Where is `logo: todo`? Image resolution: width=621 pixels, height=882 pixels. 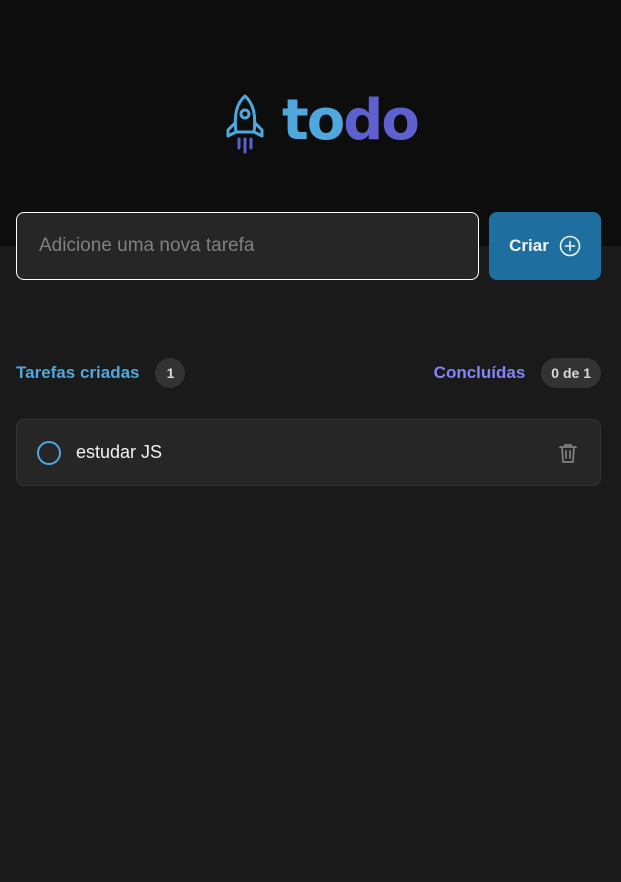
logo: todo is located at coordinates (322, 124).